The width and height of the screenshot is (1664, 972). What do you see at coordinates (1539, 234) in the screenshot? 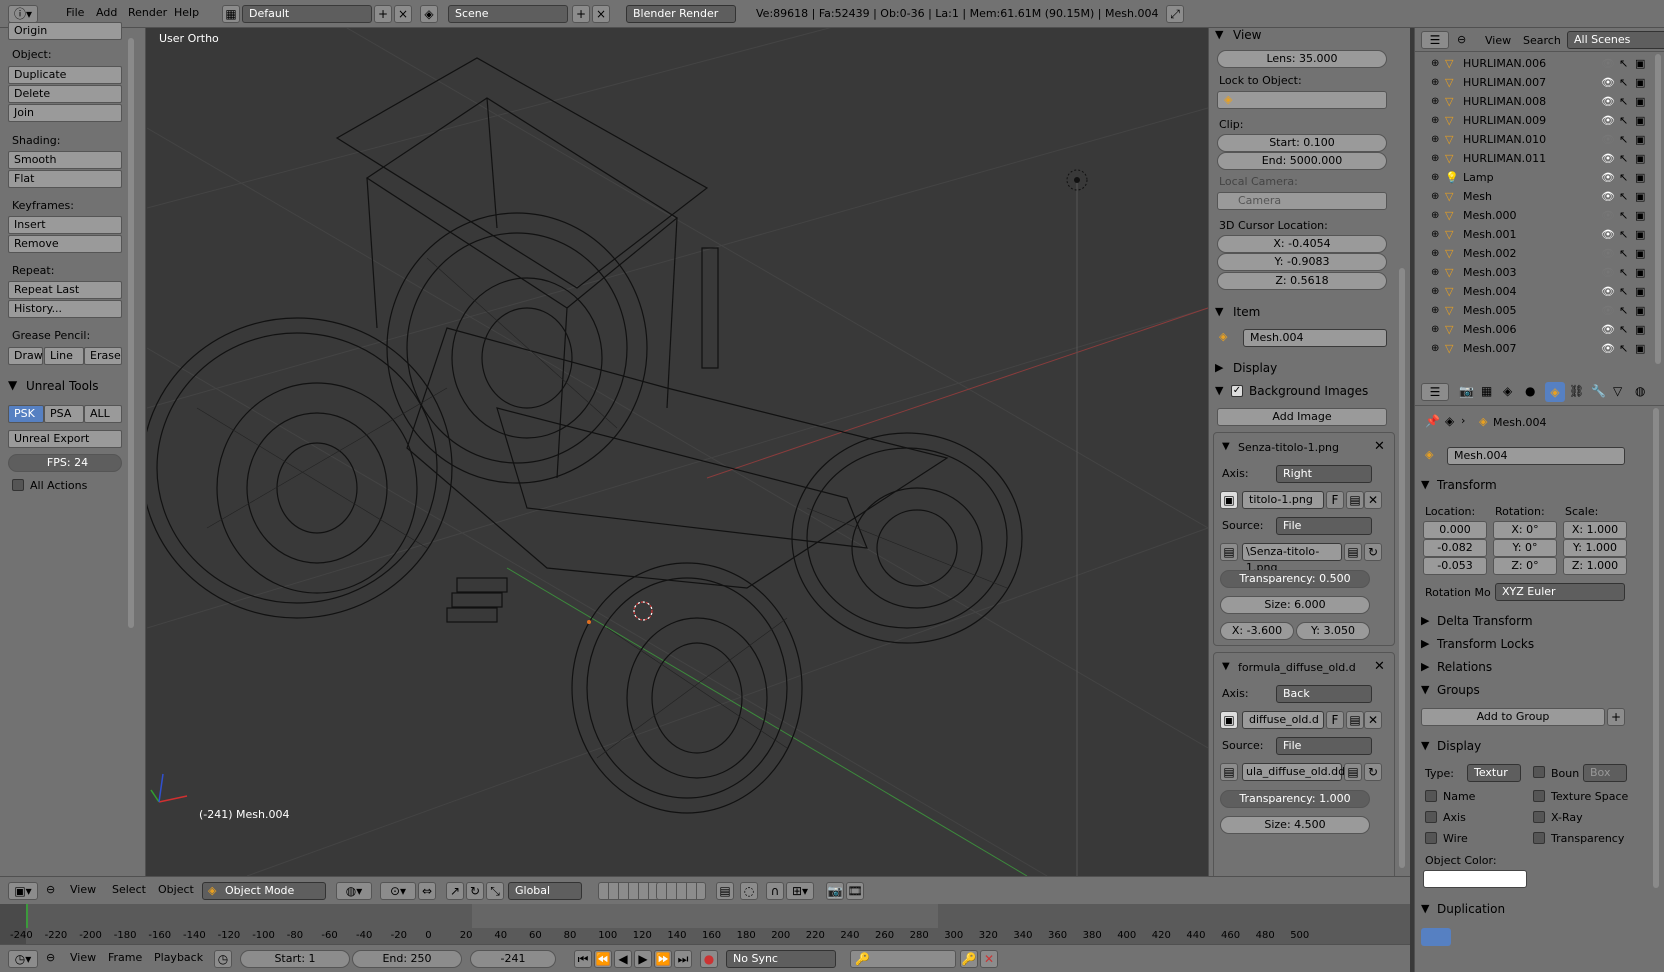
I see `outliner-row: ⊕ ▽ Mesh.001 👁 ↖ ▣` at bounding box center [1539, 234].